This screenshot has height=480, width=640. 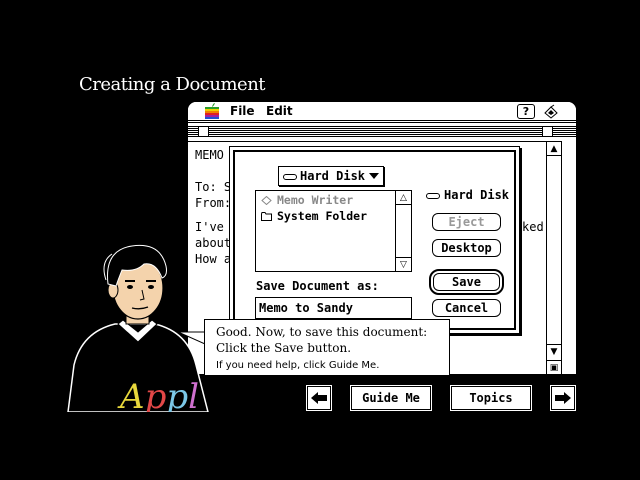 I want to click on file-list-items: Memo Writer System Folder, so click(x=326, y=231).